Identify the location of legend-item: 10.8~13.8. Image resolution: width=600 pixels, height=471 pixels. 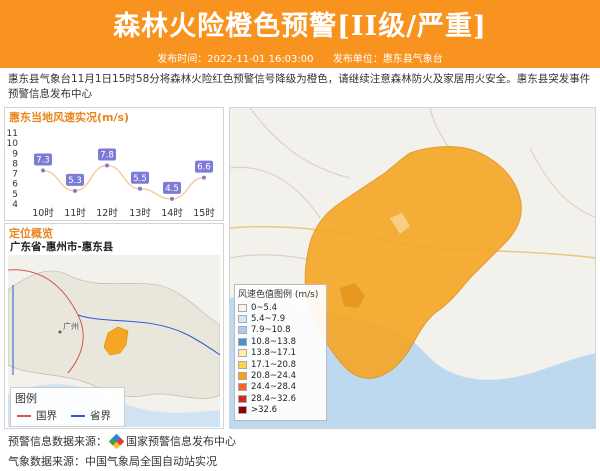
(280, 341).